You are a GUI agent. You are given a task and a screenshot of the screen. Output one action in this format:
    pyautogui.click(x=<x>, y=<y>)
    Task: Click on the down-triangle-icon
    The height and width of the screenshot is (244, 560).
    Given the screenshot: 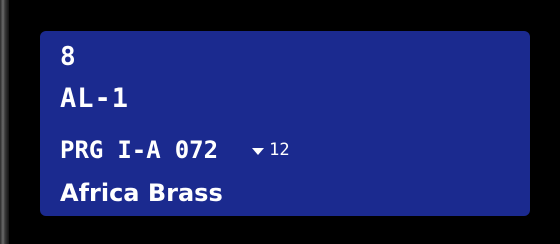 What is the action you would take?
    pyautogui.click(x=258, y=151)
    